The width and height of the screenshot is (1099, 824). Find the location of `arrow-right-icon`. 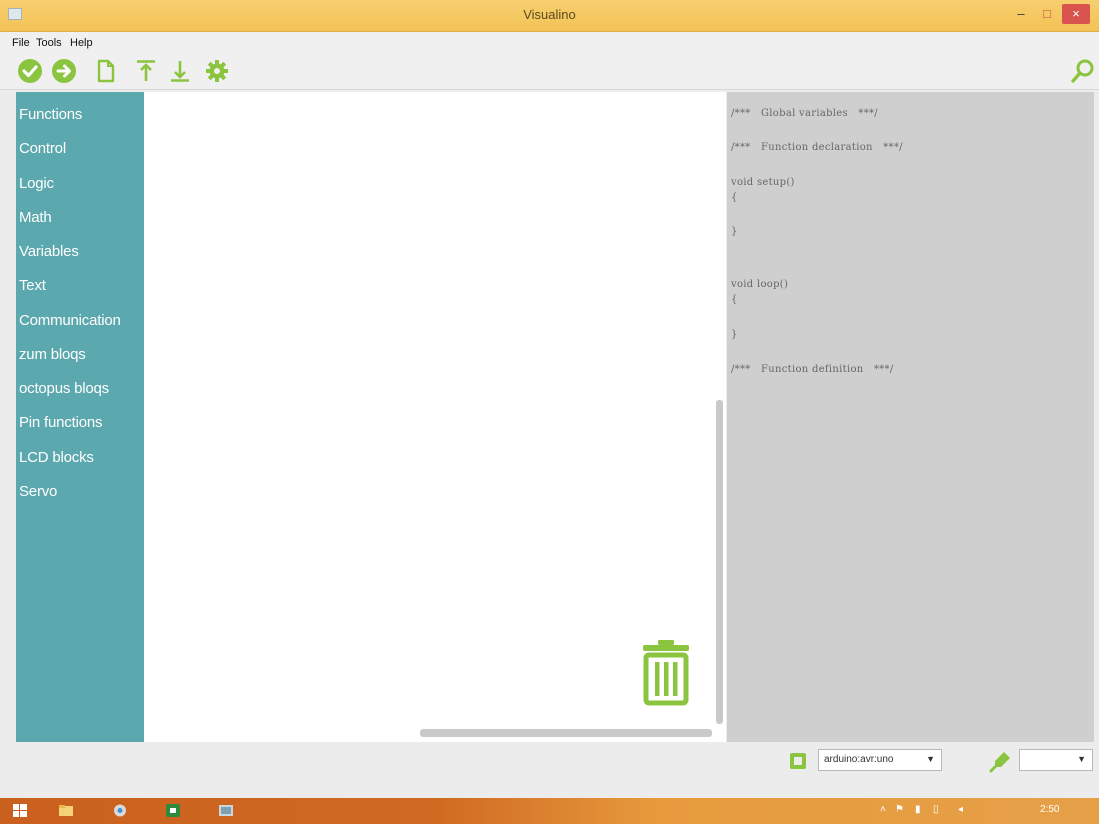

arrow-right-icon is located at coordinates (64, 71).